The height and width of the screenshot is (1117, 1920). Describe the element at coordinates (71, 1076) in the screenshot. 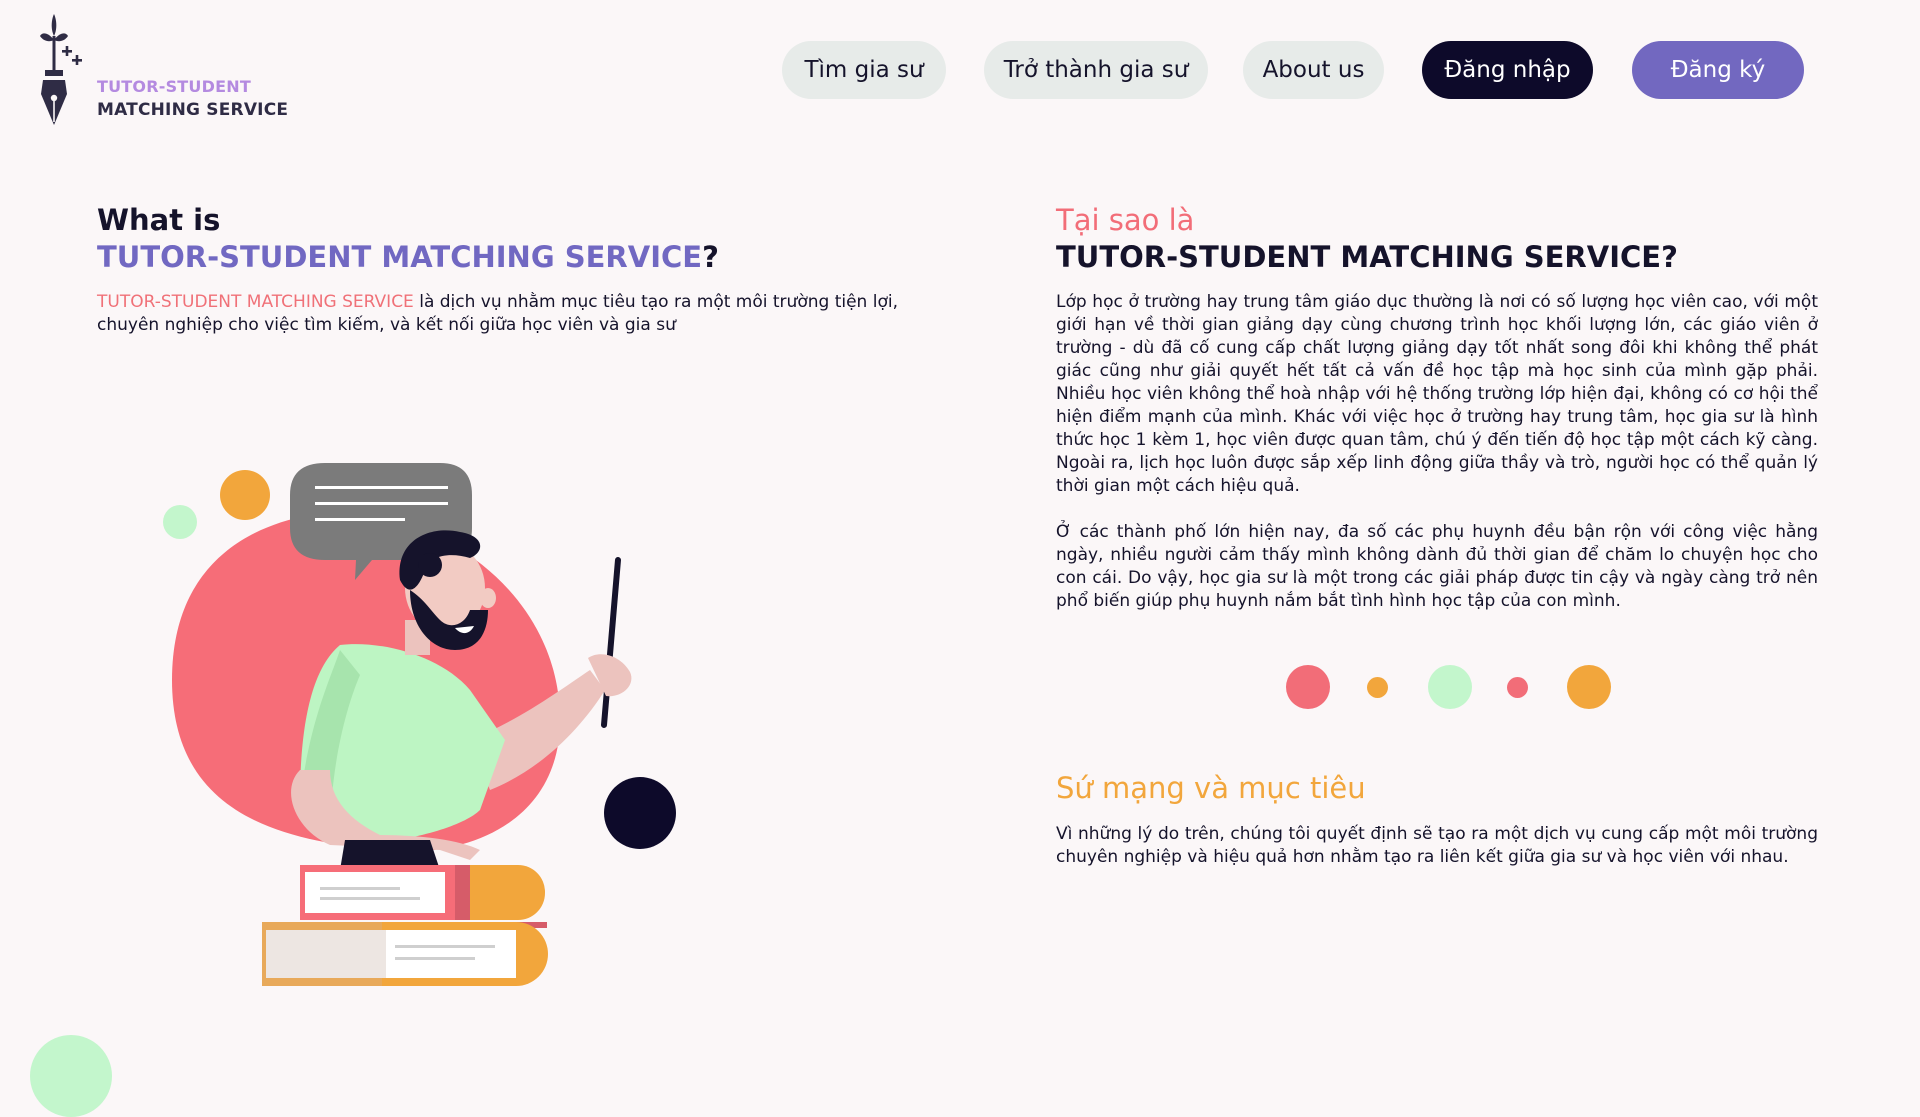

I see `mint-blob-decor` at that location.